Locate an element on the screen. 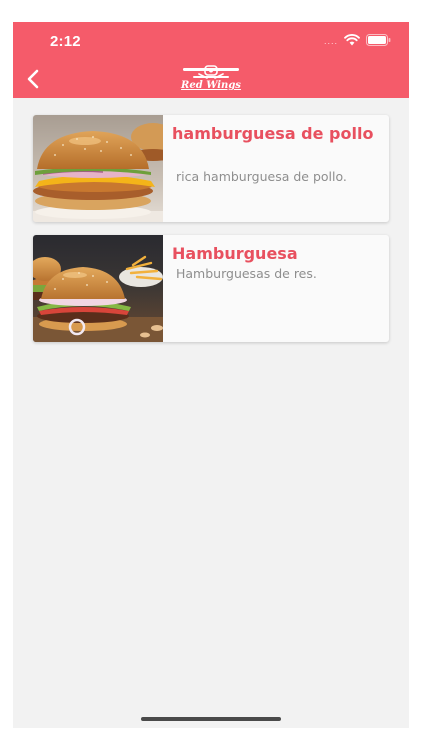  wifi-icon is located at coordinates (352, 40).